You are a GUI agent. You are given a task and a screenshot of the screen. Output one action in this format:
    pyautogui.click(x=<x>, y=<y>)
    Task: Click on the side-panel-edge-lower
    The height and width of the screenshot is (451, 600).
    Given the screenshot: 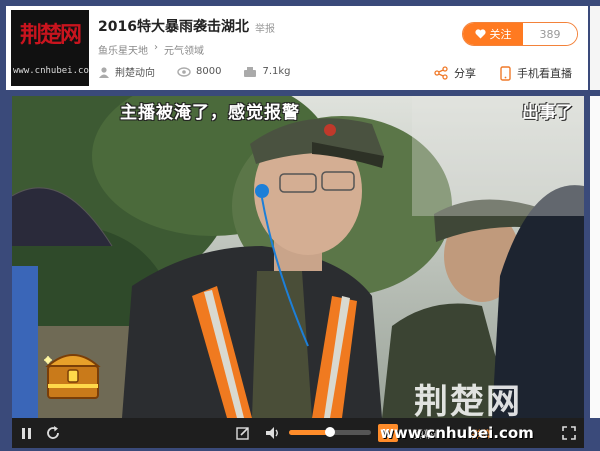 What is the action you would take?
    pyautogui.click(x=595, y=257)
    